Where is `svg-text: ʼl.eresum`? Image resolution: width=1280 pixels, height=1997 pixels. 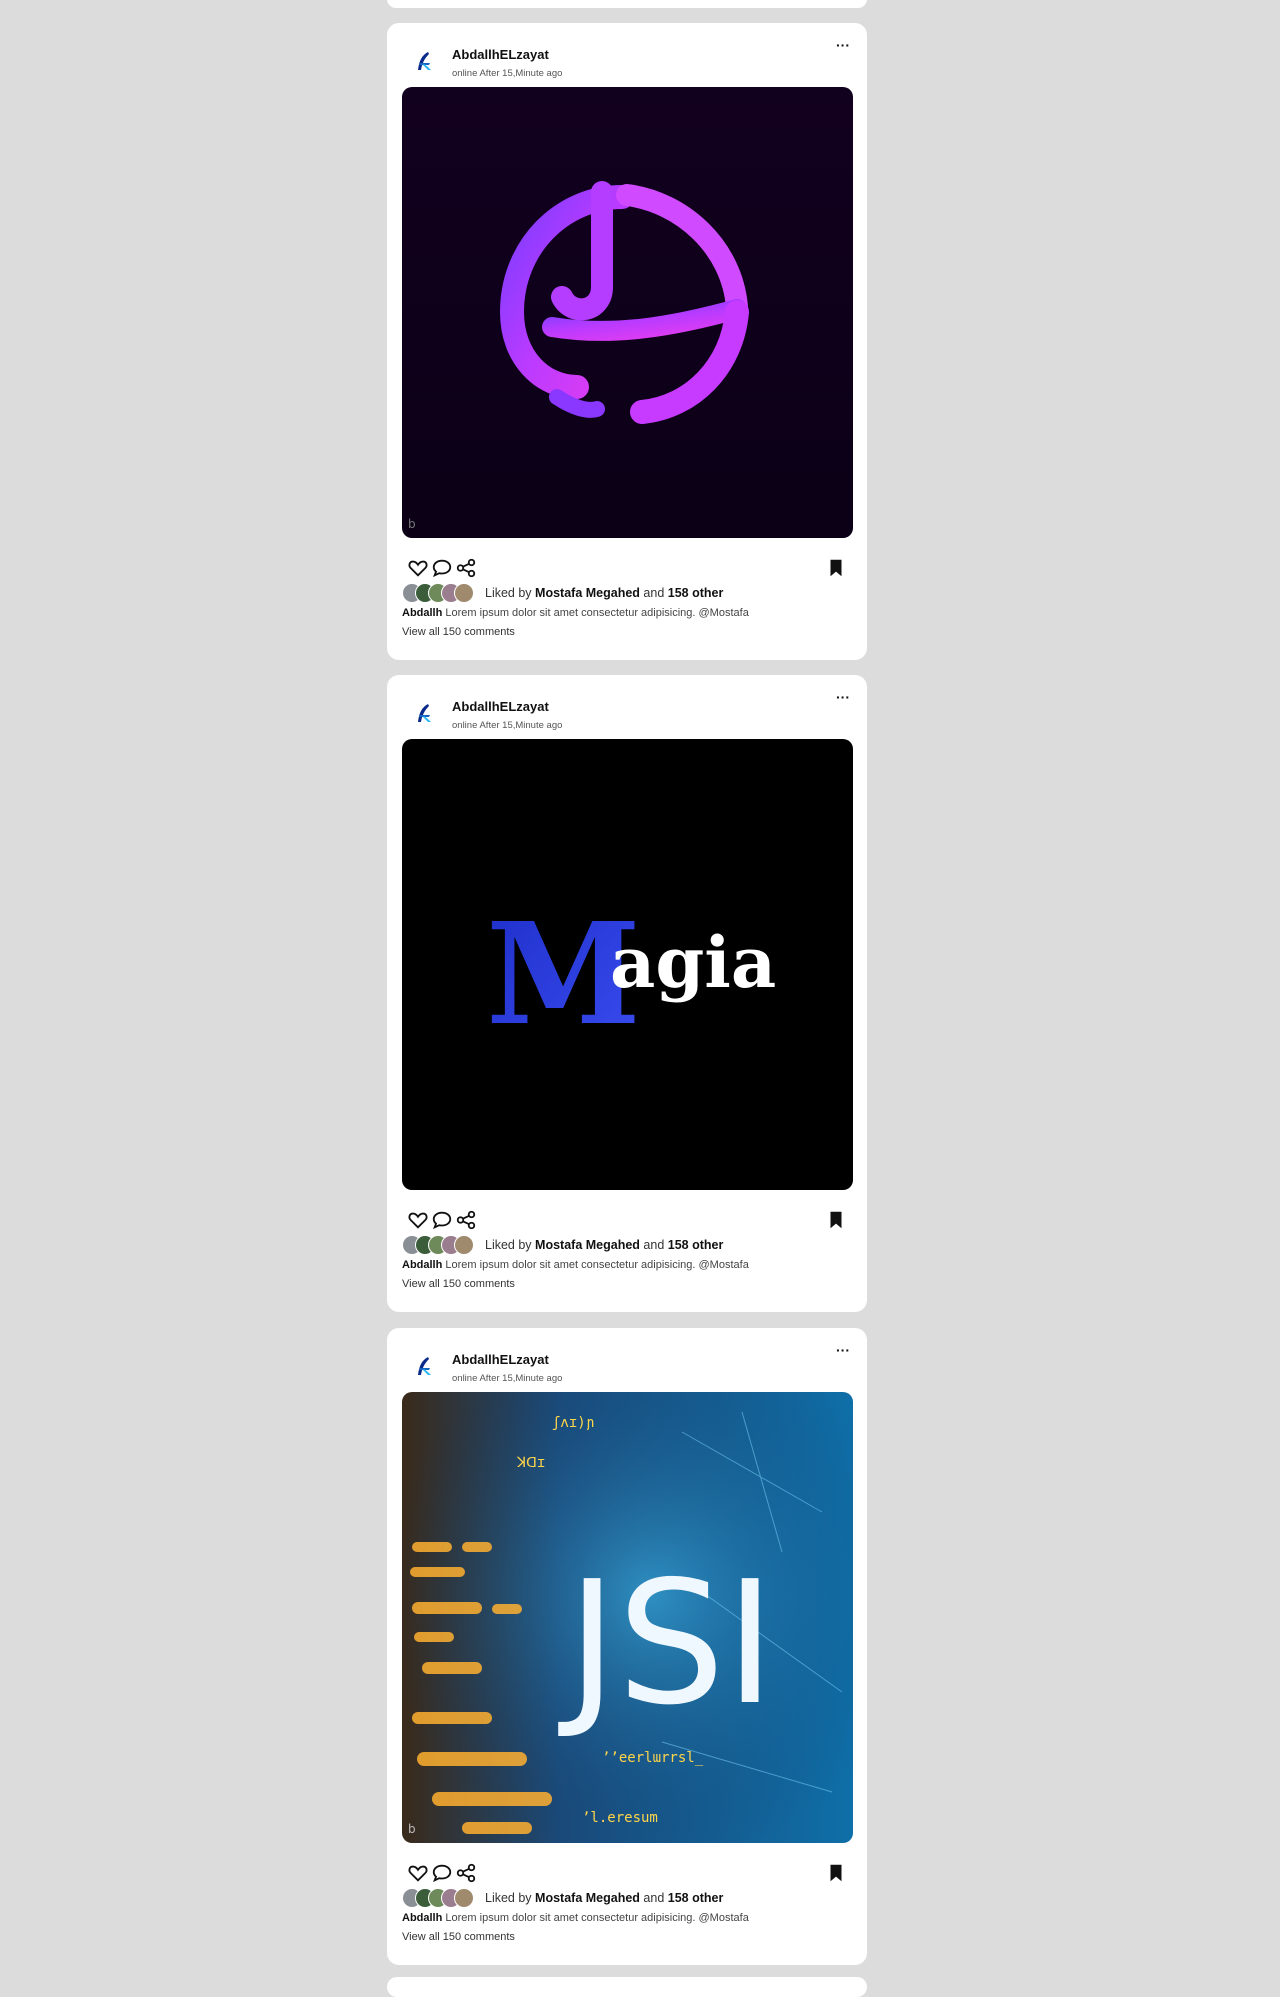 svg-text: ʼl.eresum is located at coordinates (620, 1818).